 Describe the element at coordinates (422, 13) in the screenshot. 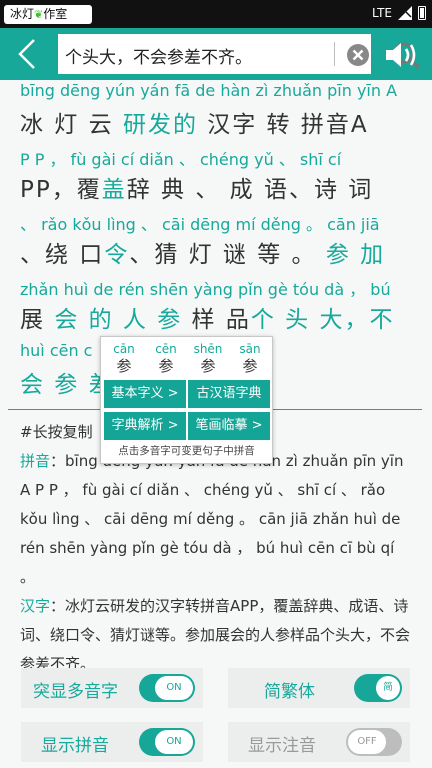

I see `battery-icon` at that location.